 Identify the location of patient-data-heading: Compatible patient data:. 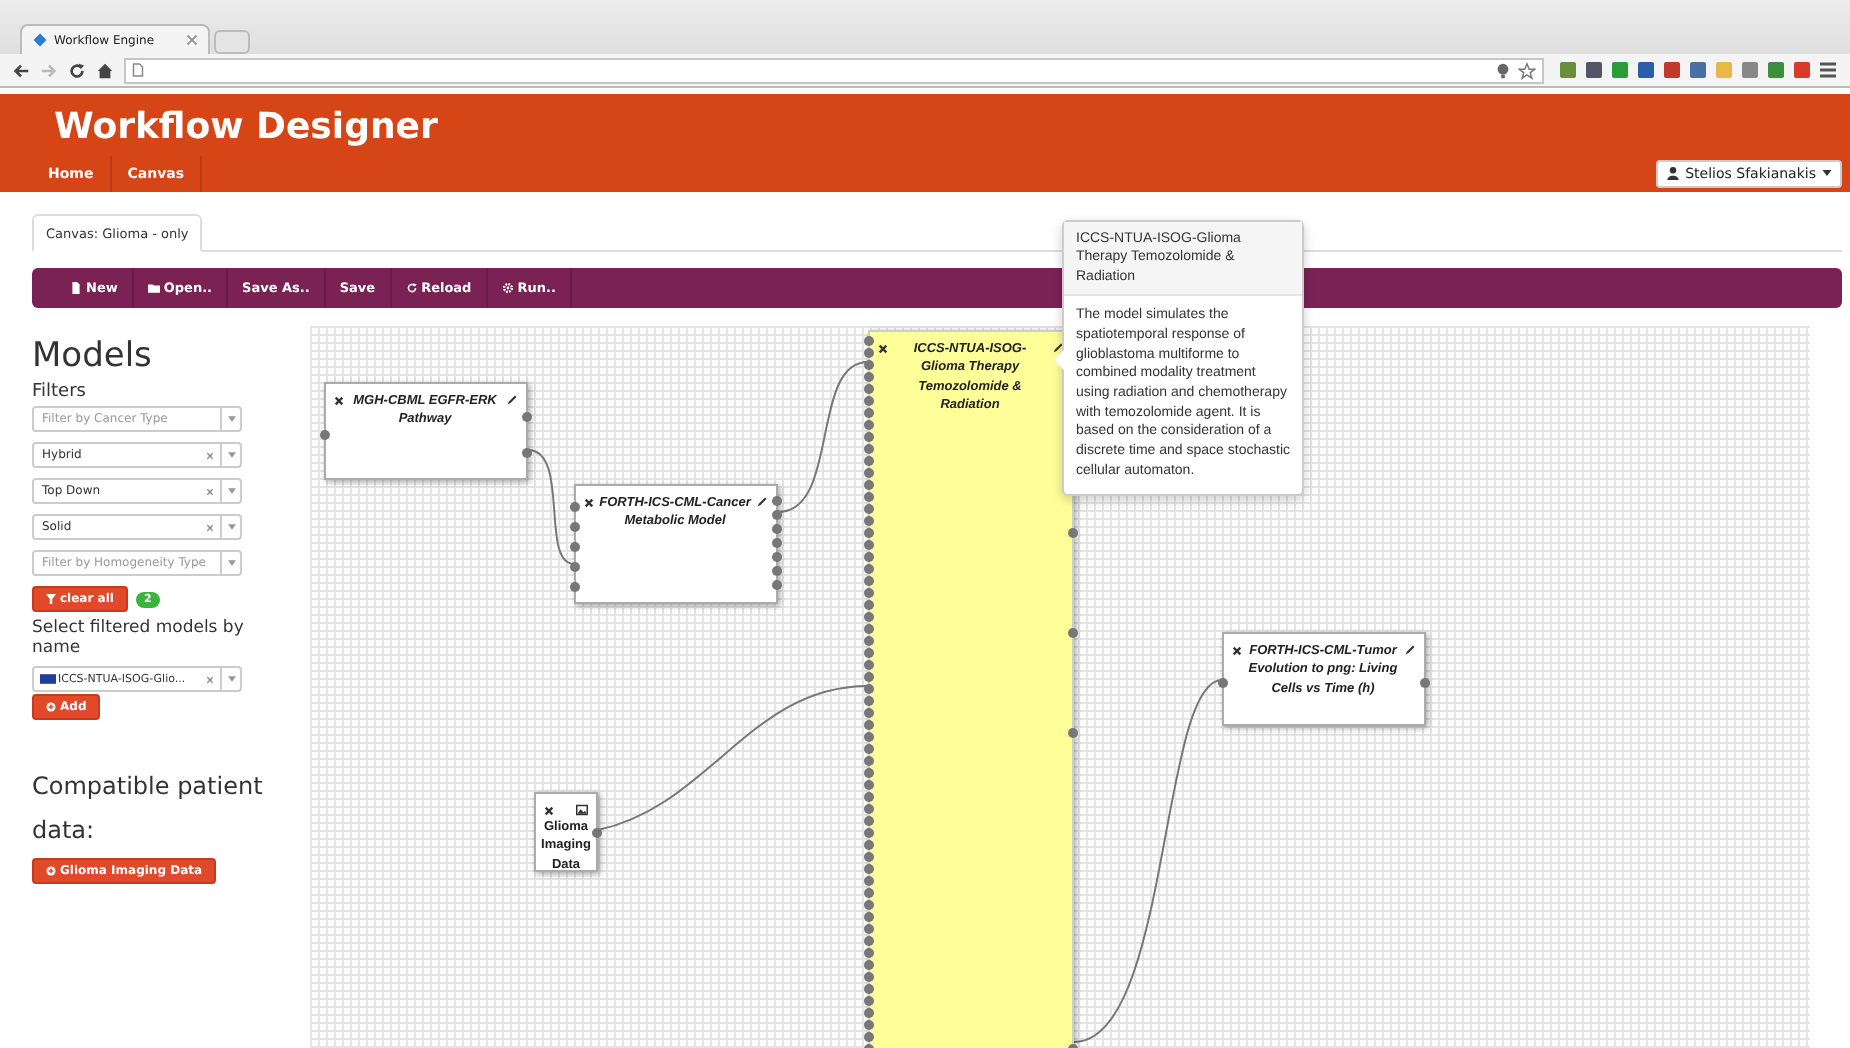
(148, 809).